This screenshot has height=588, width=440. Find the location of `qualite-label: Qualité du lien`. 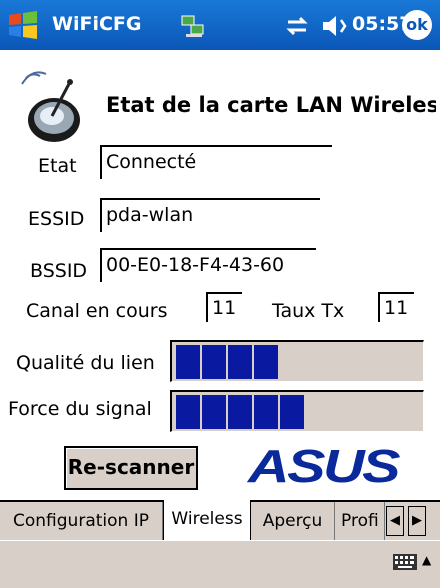

qualite-label: Qualité du lien is located at coordinates (85, 363).